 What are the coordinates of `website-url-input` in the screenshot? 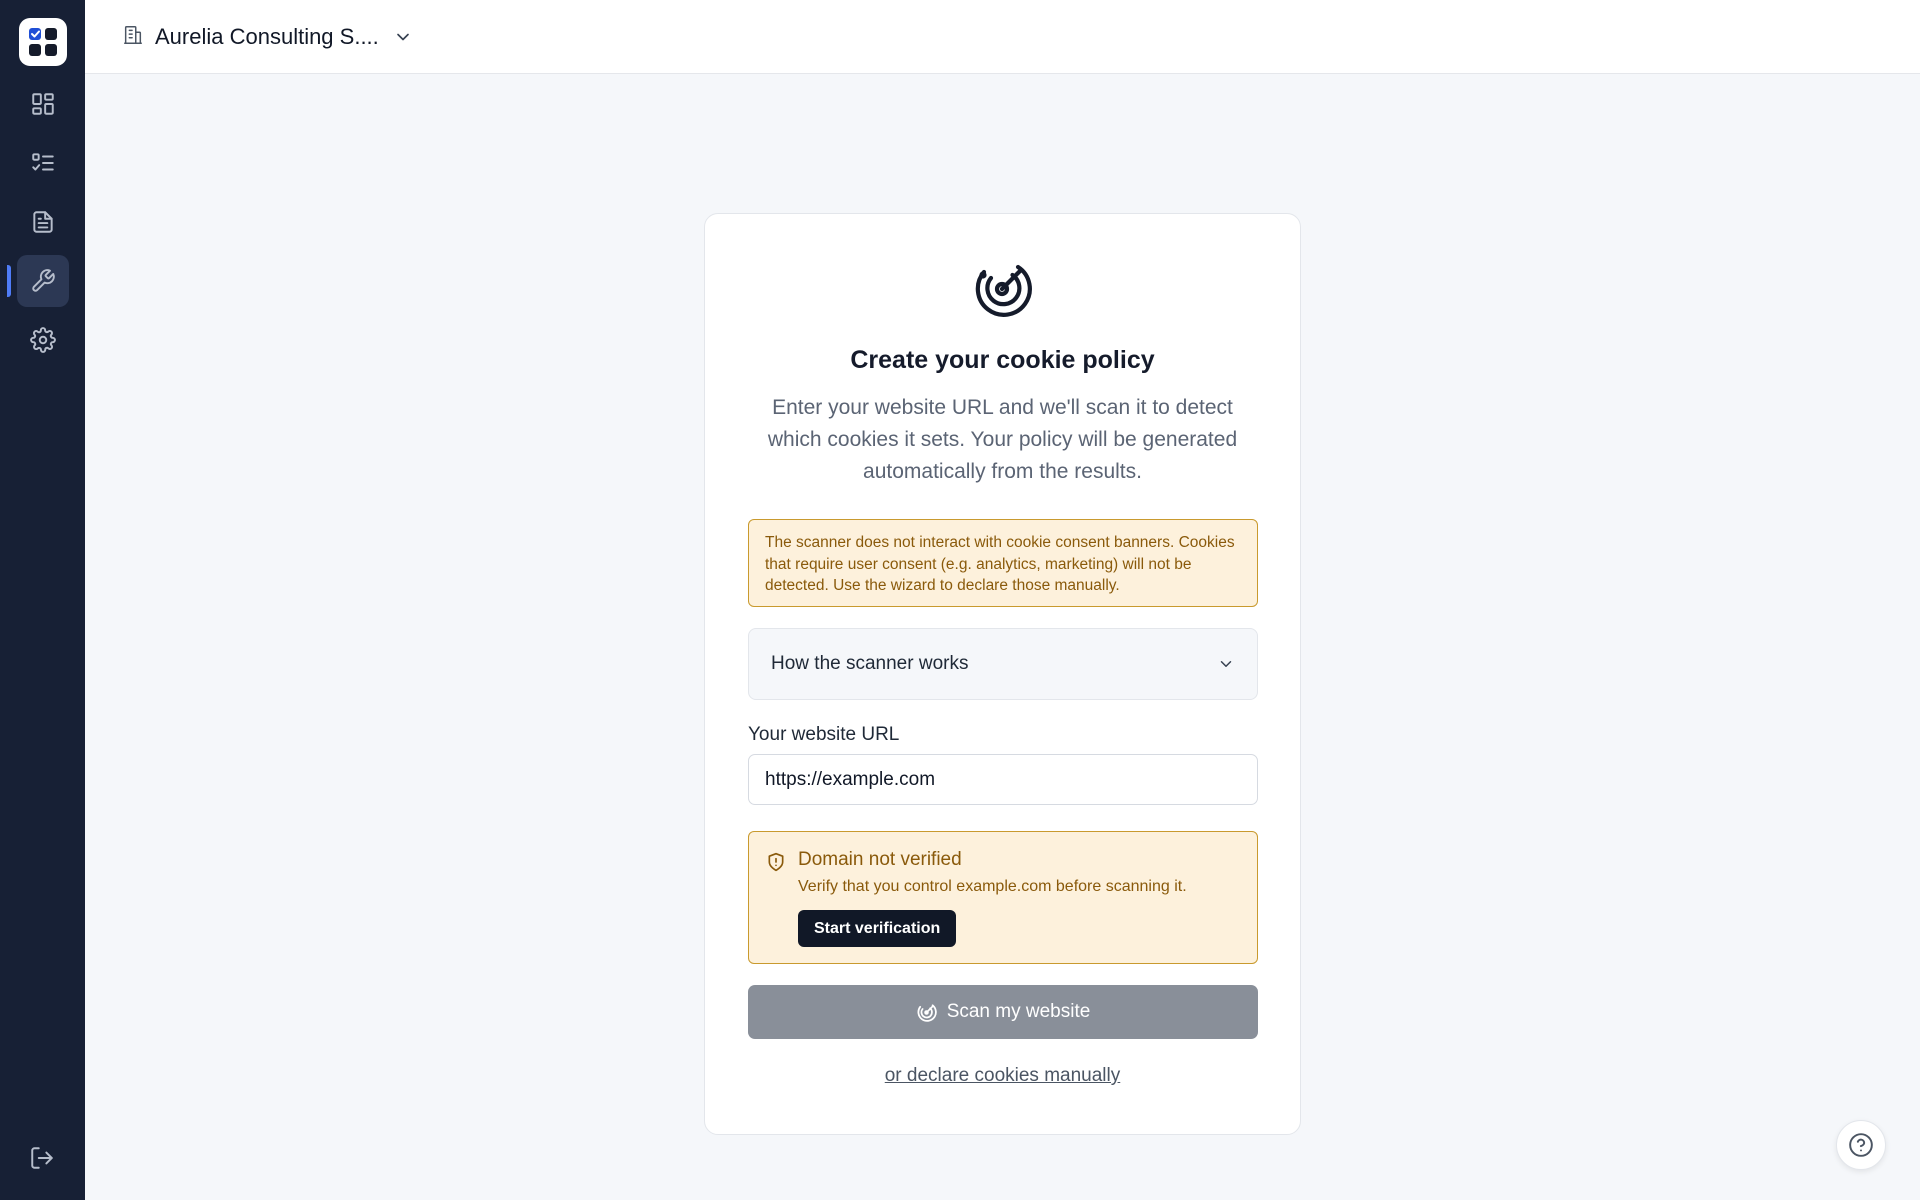 It's located at (1003, 779).